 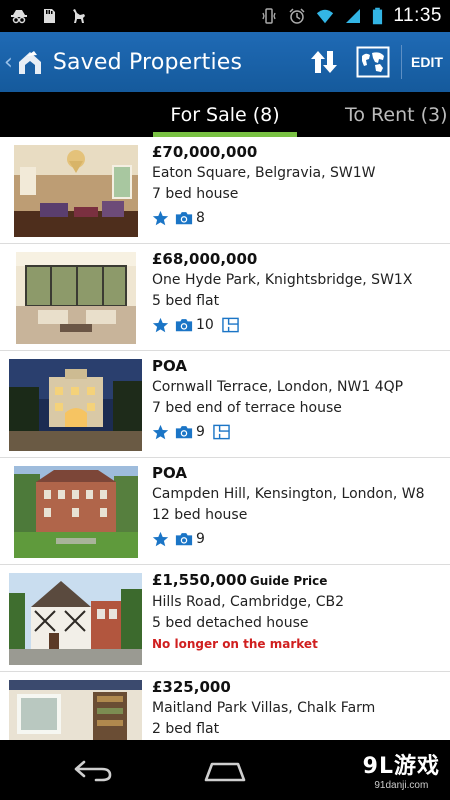 I want to click on cat-icon, so click(x=79, y=16).